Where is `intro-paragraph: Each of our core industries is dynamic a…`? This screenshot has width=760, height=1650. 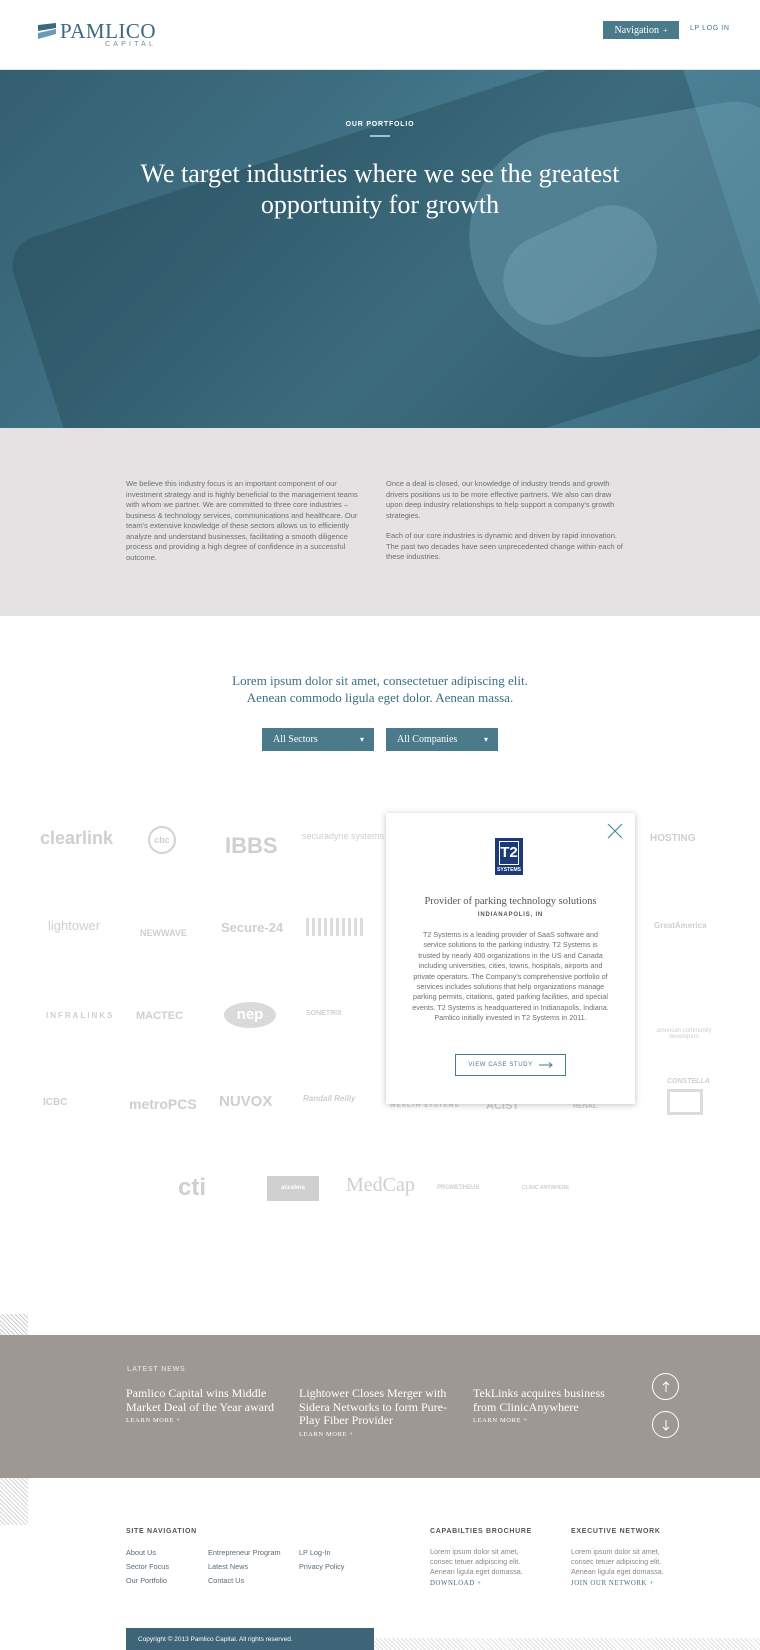
intro-paragraph: Each of our core industries is dynamic a… is located at coordinates (504, 546).